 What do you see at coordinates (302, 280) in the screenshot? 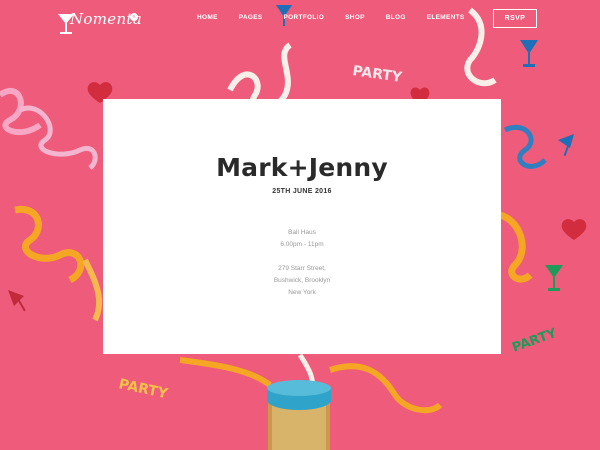
I see `address-line-2: Bushwick, Brooklyn` at bounding box center [302, 280].